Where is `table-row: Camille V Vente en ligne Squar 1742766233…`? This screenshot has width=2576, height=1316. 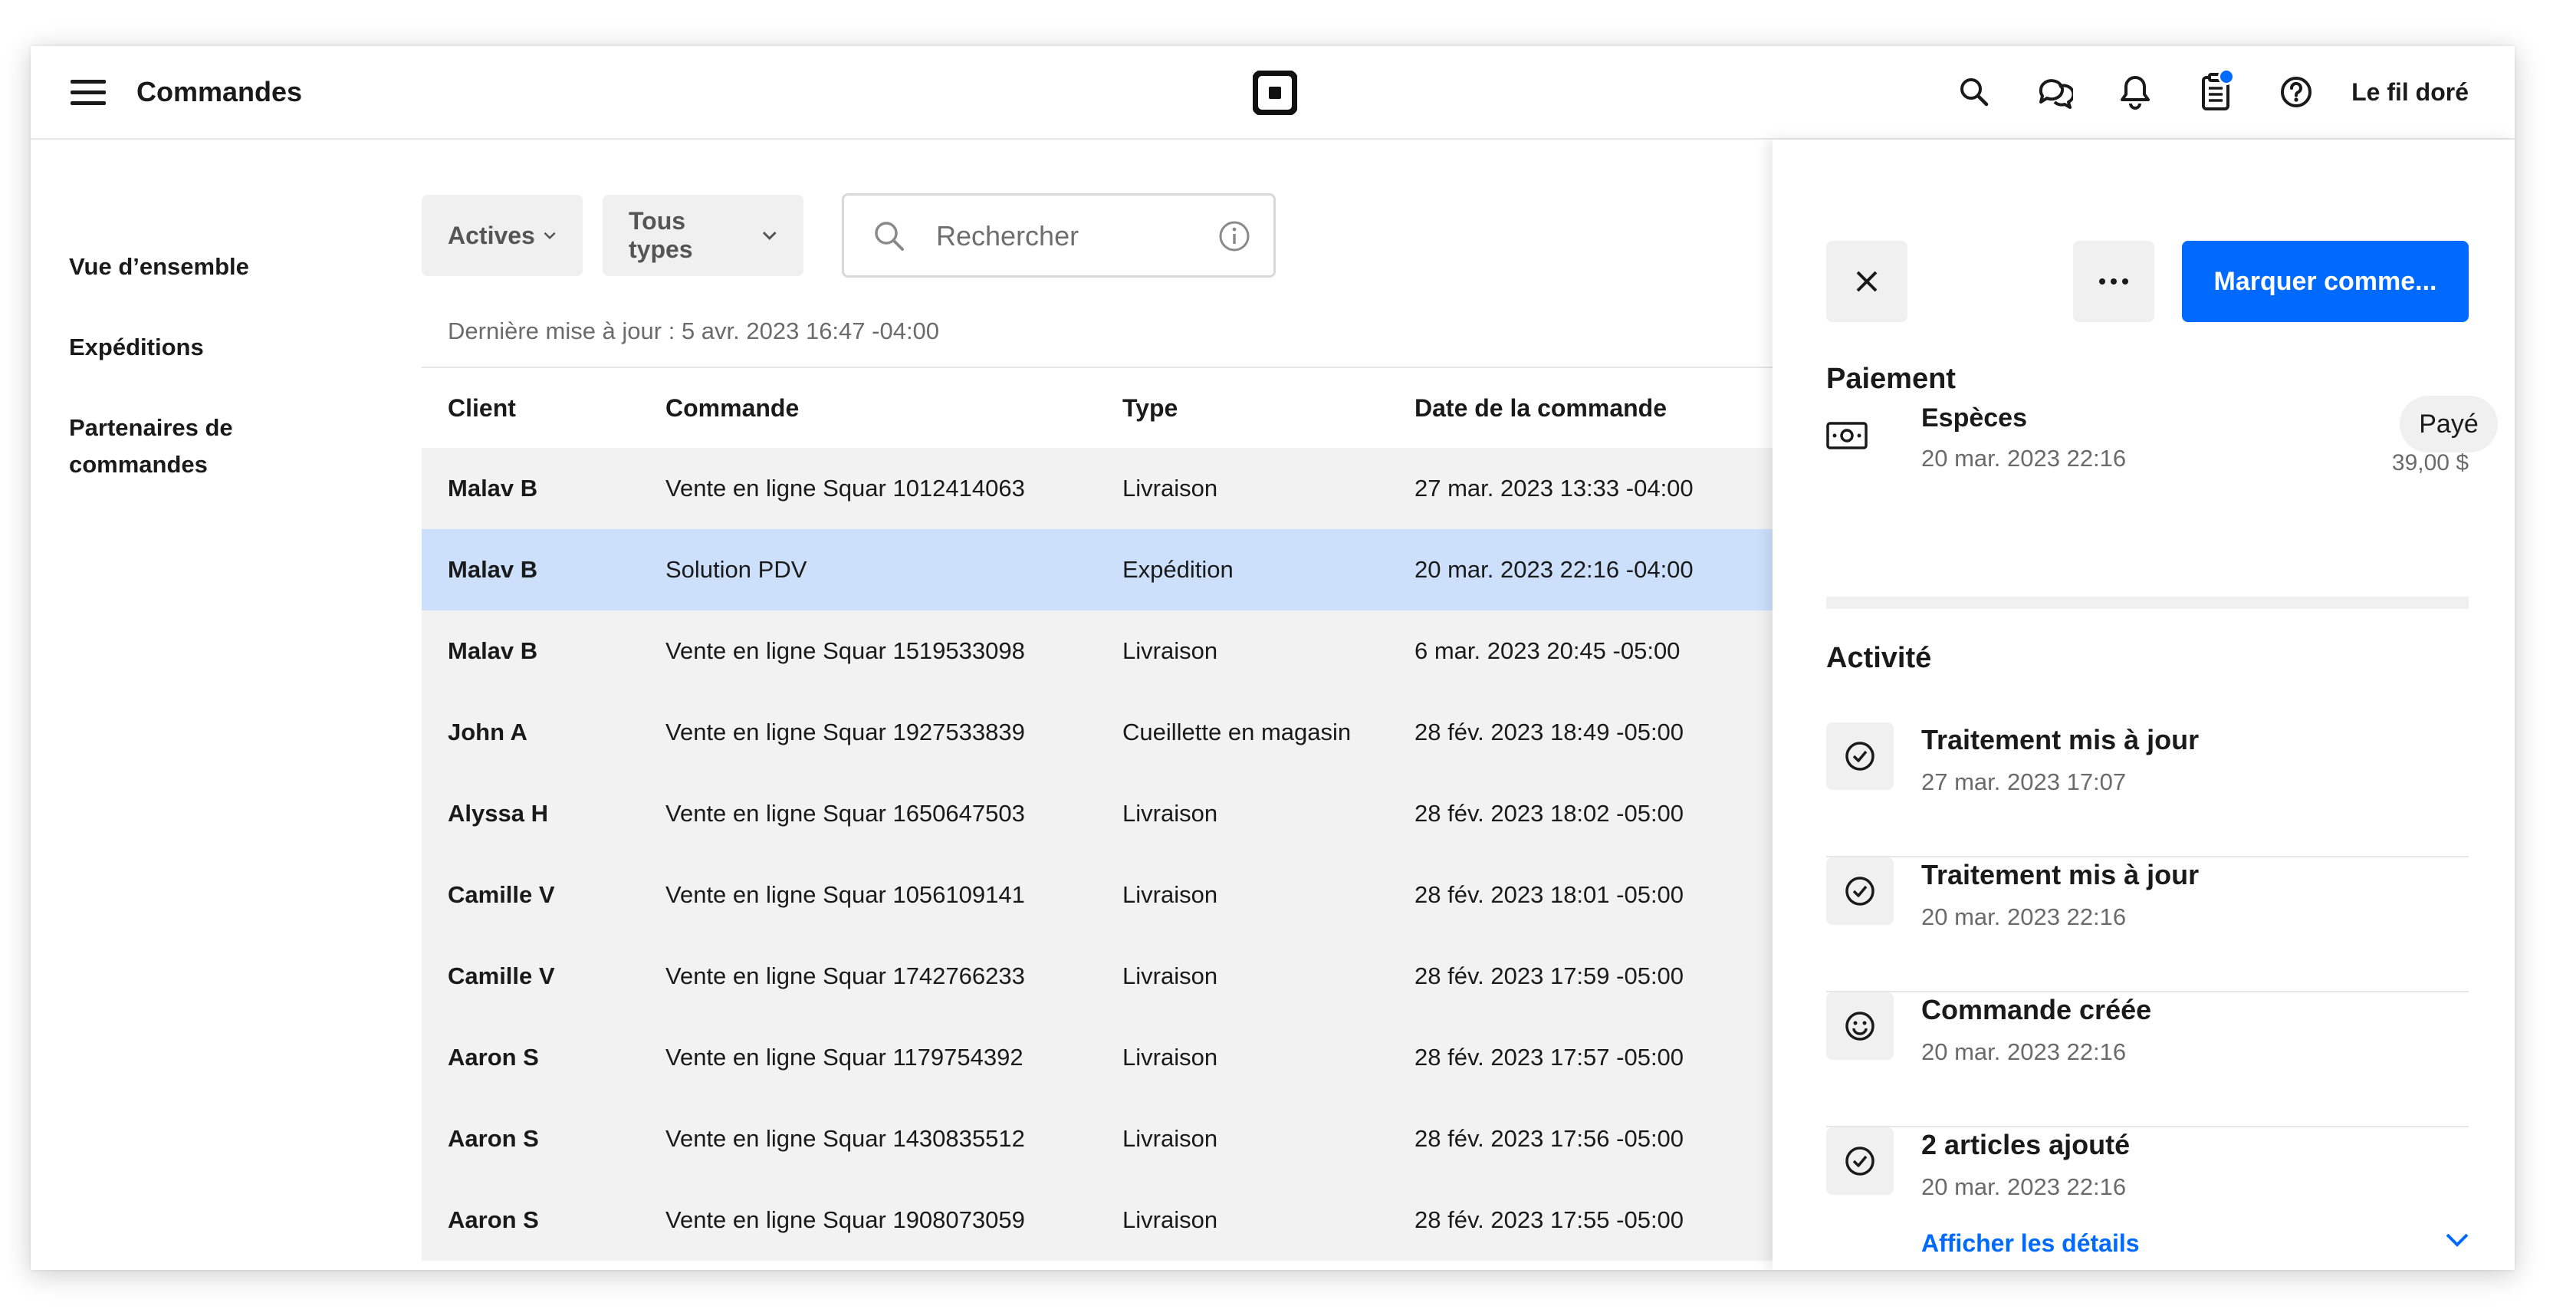
table-row: Camille V Vente en ligne Squar 1742766233… is located at coordinates (1112, 976).